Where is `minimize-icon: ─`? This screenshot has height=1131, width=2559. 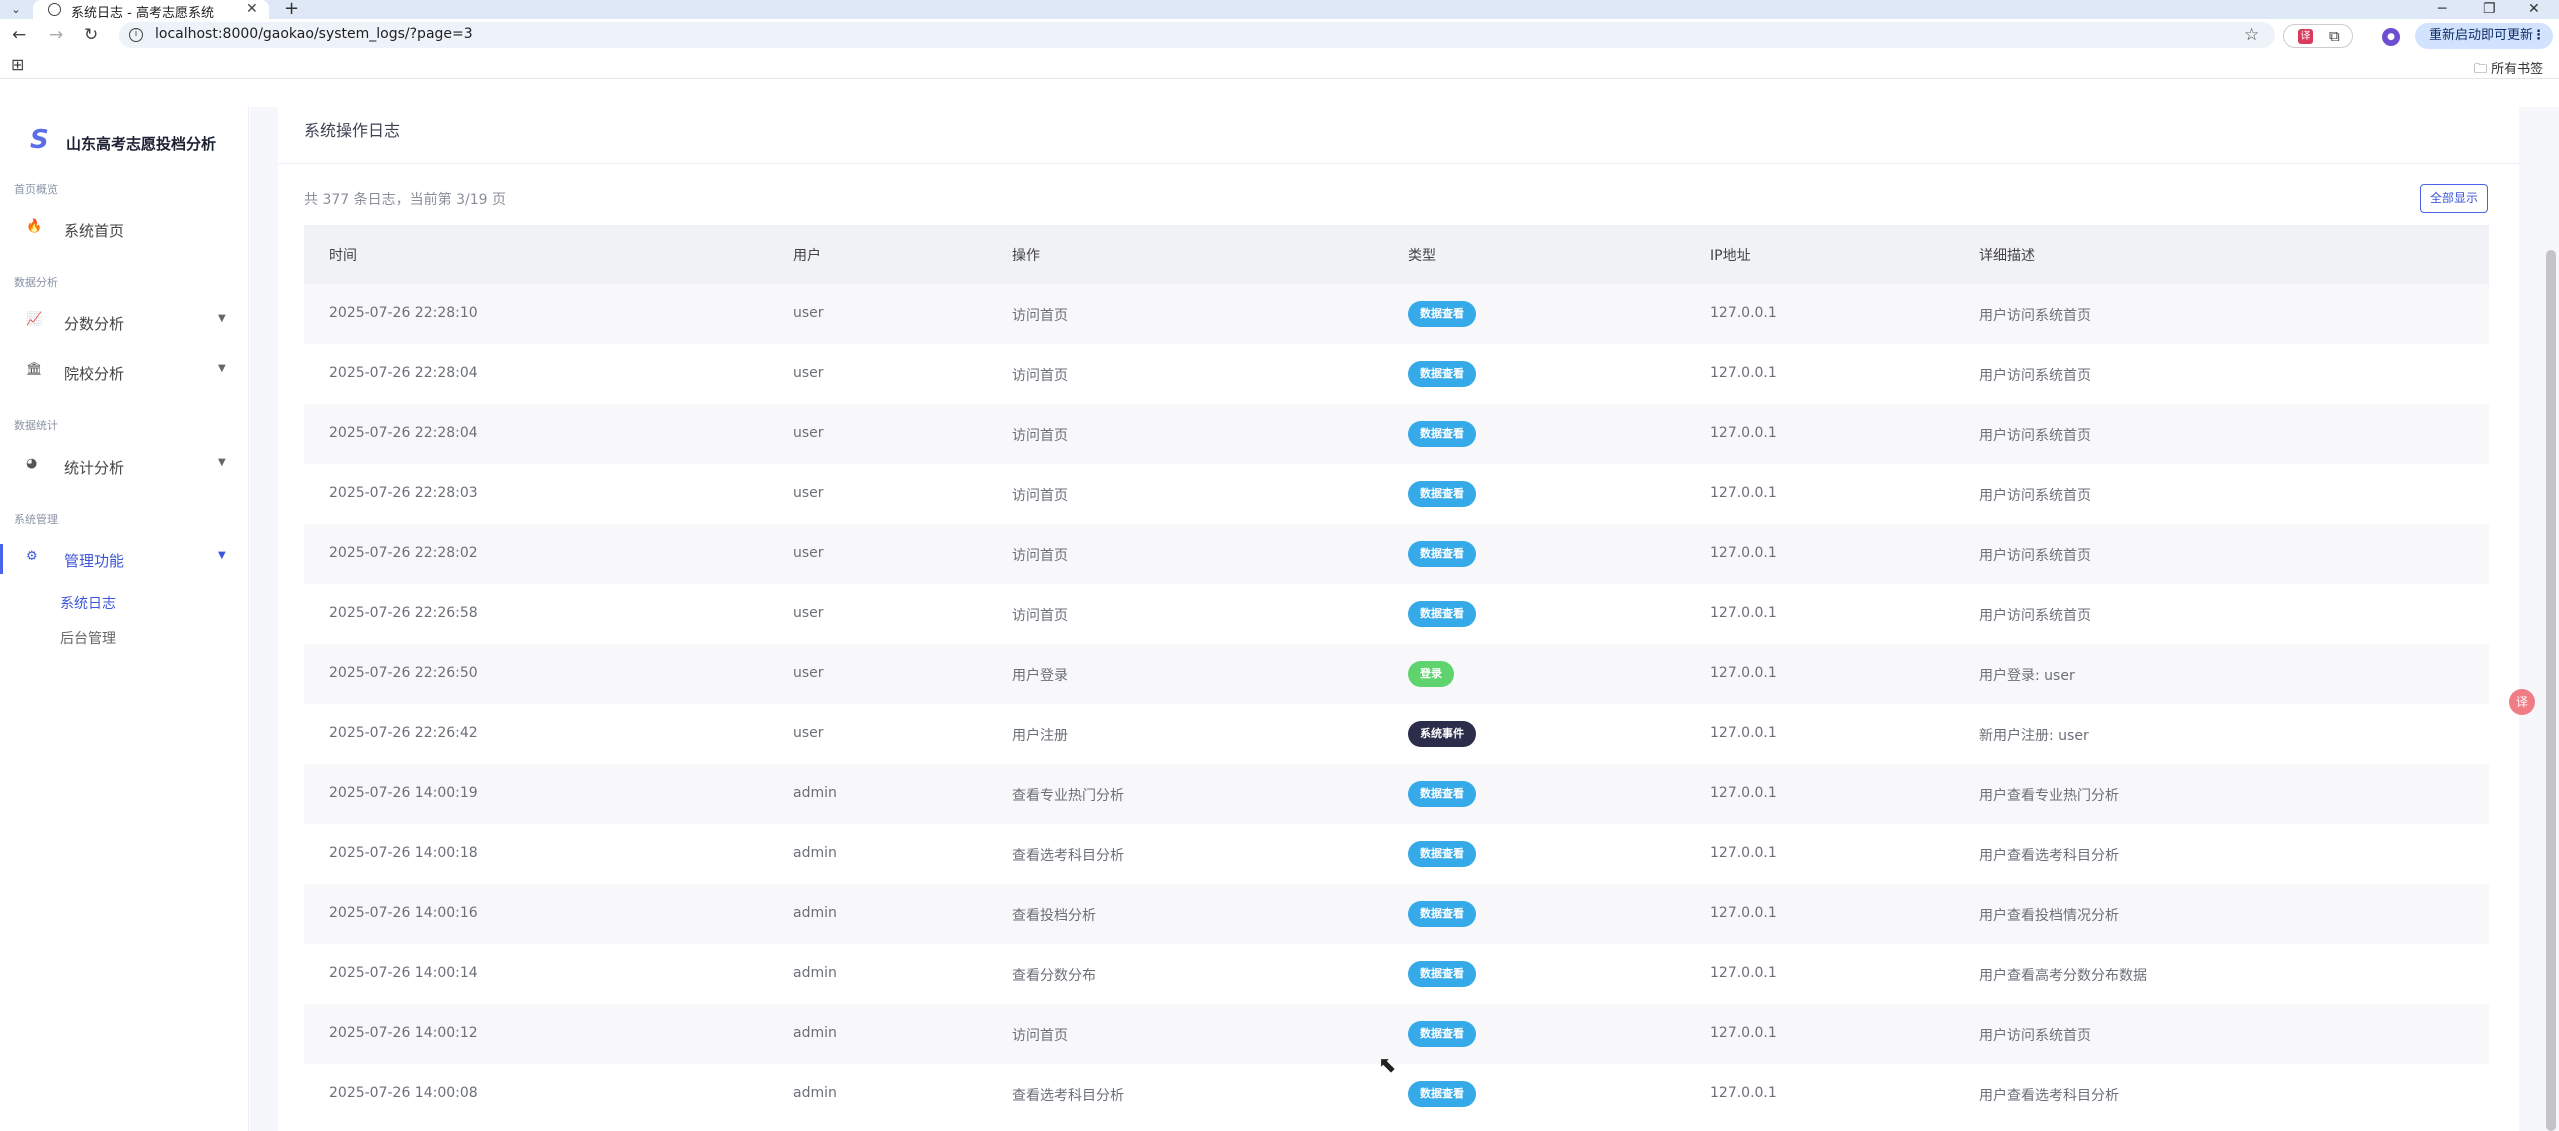
minimize-icon: ─ is located at coordinates (2442, 9).